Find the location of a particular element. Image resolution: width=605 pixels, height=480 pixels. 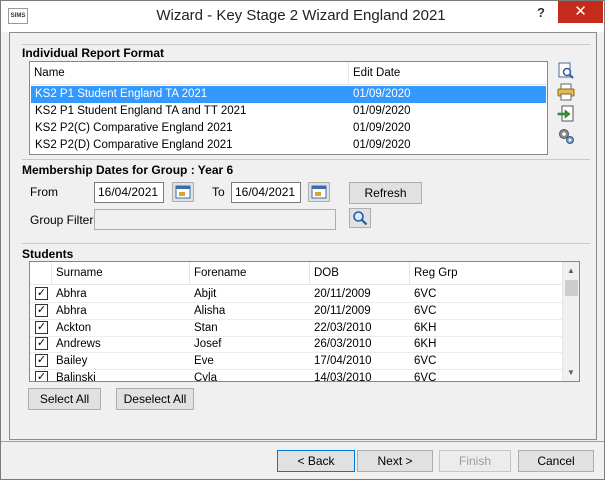

from-calendar-button is located at coordinates (183, 192).